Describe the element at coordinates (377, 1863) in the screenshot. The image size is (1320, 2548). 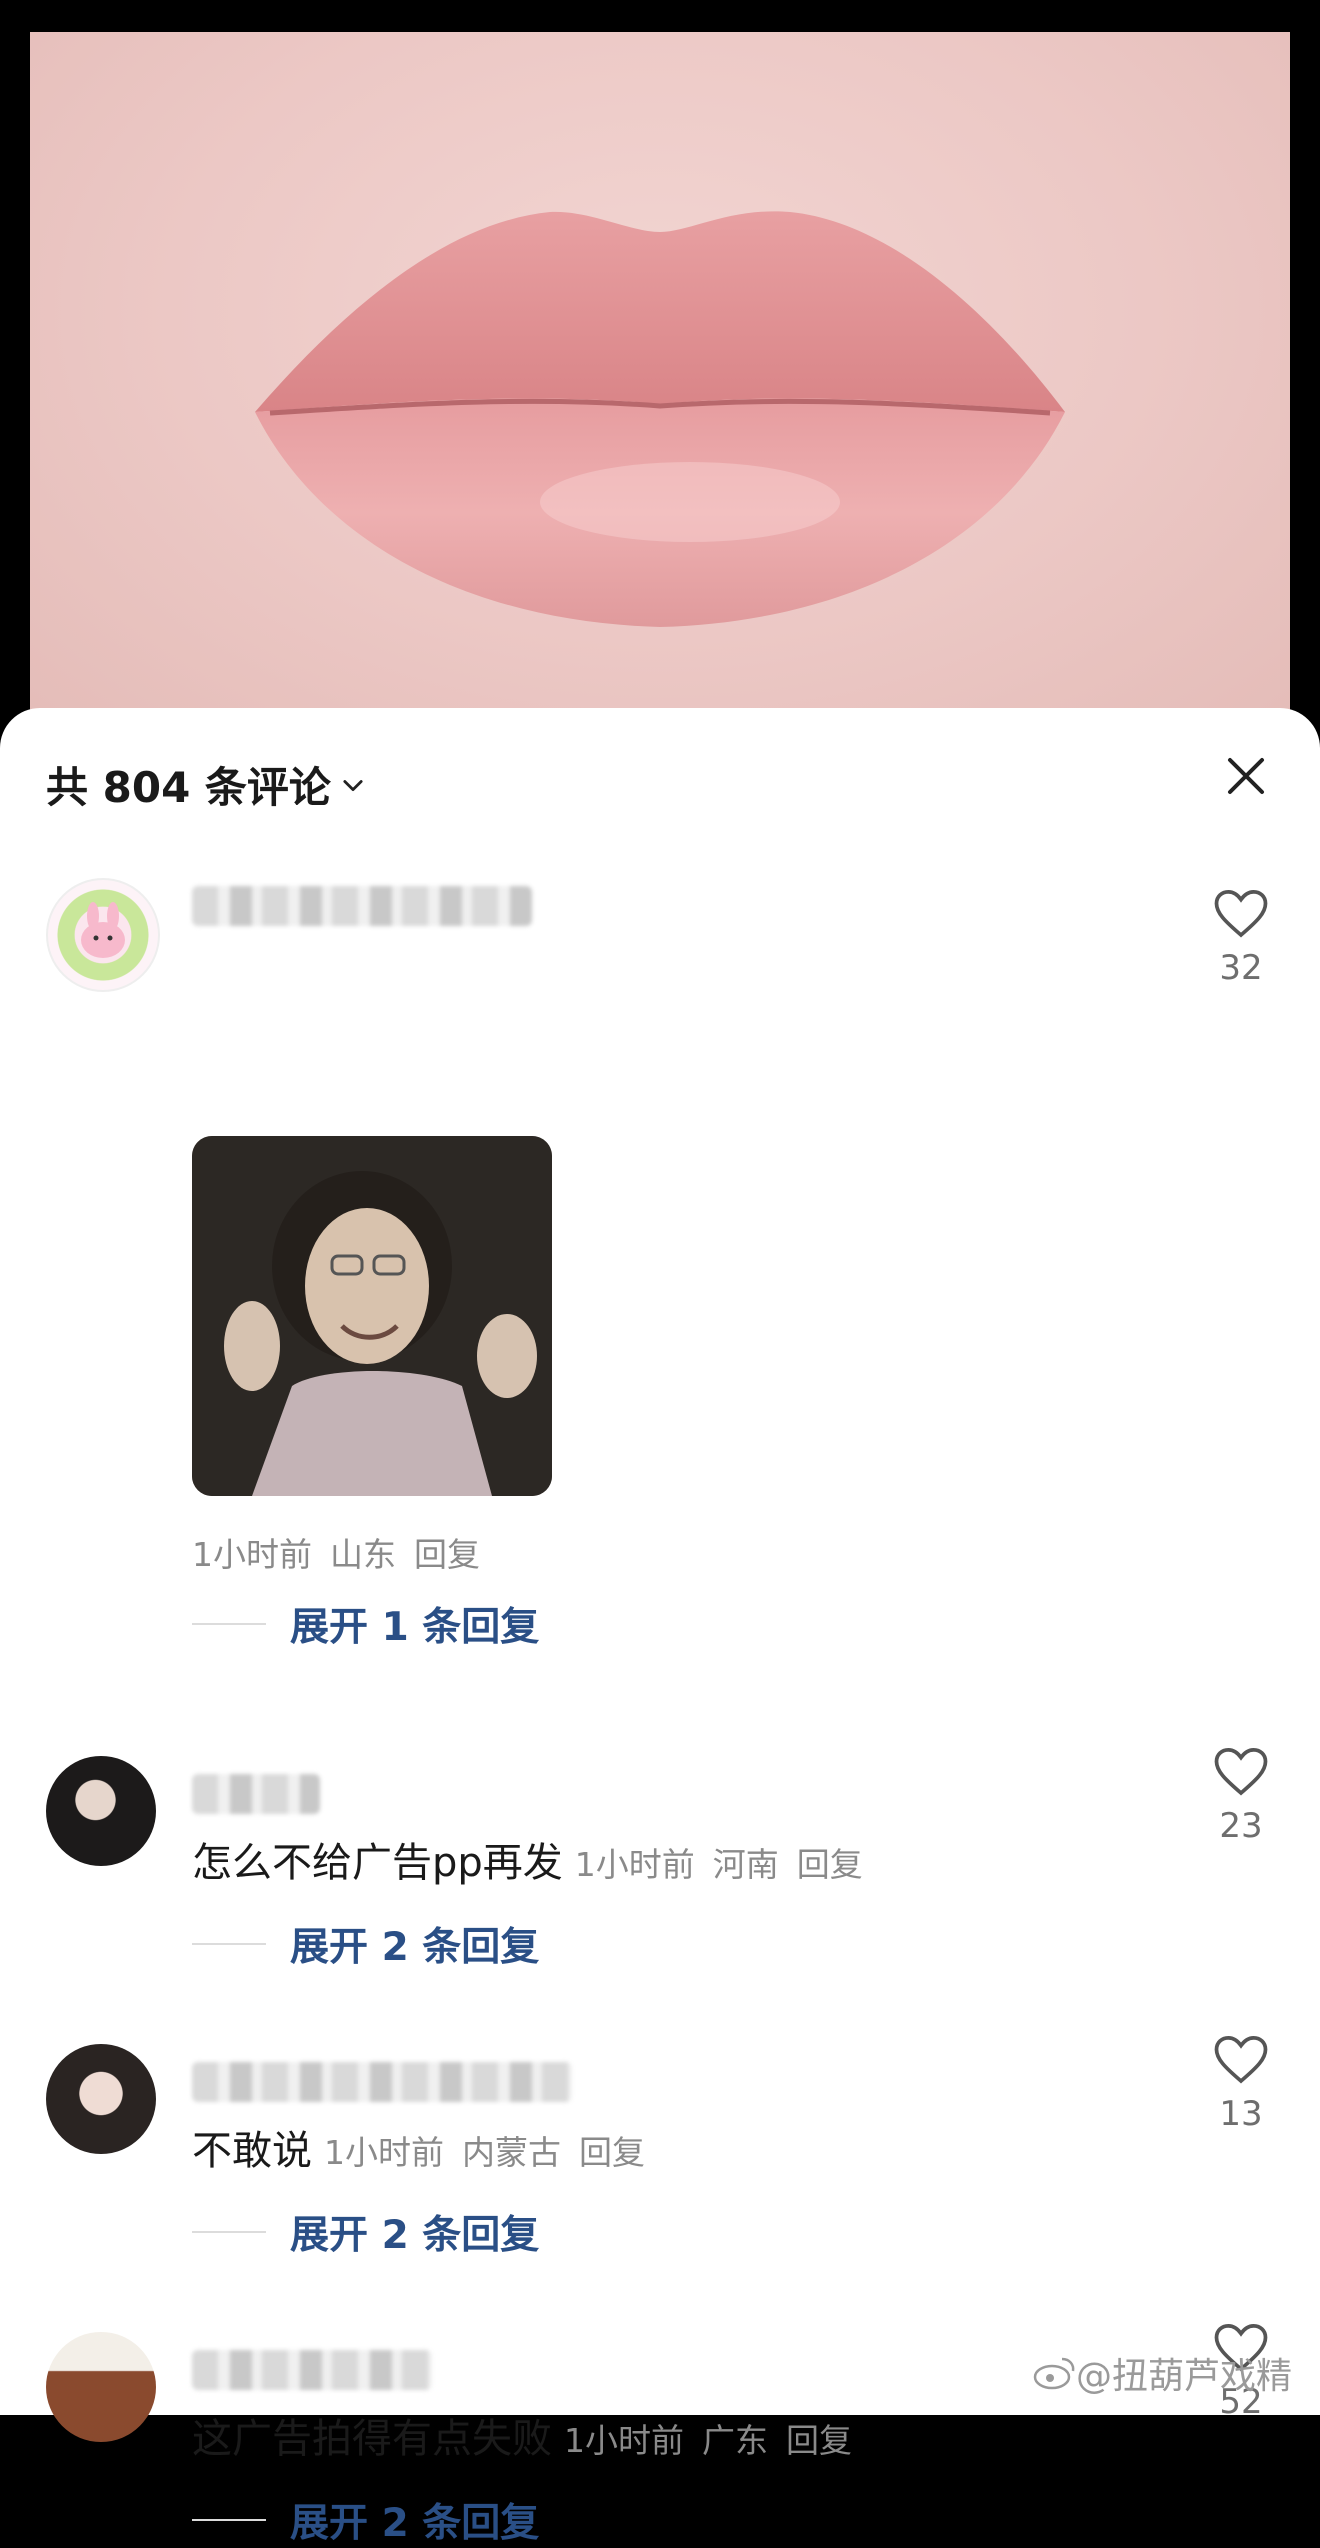
I see `comment-text: 怎么不给广告pp再发` at that location.